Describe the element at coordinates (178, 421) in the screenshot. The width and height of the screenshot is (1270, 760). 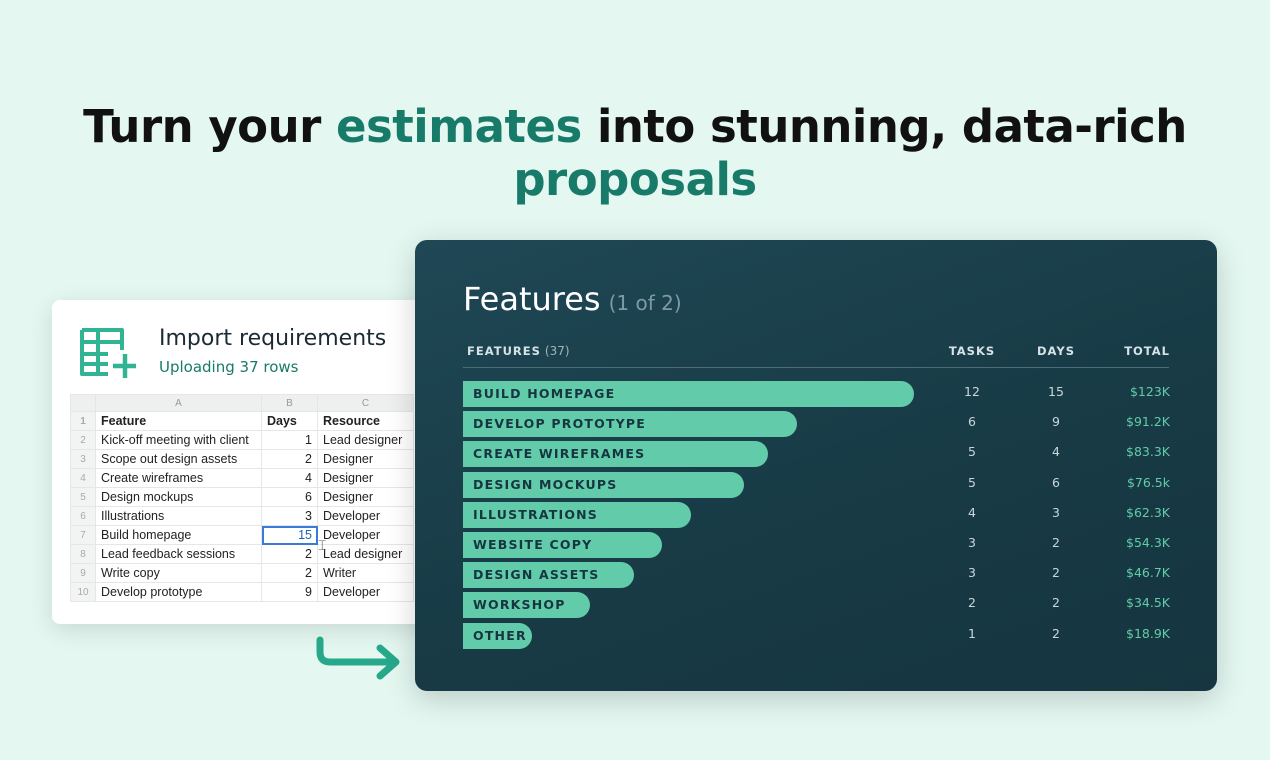
I see `header-feature: Feature` at that location.